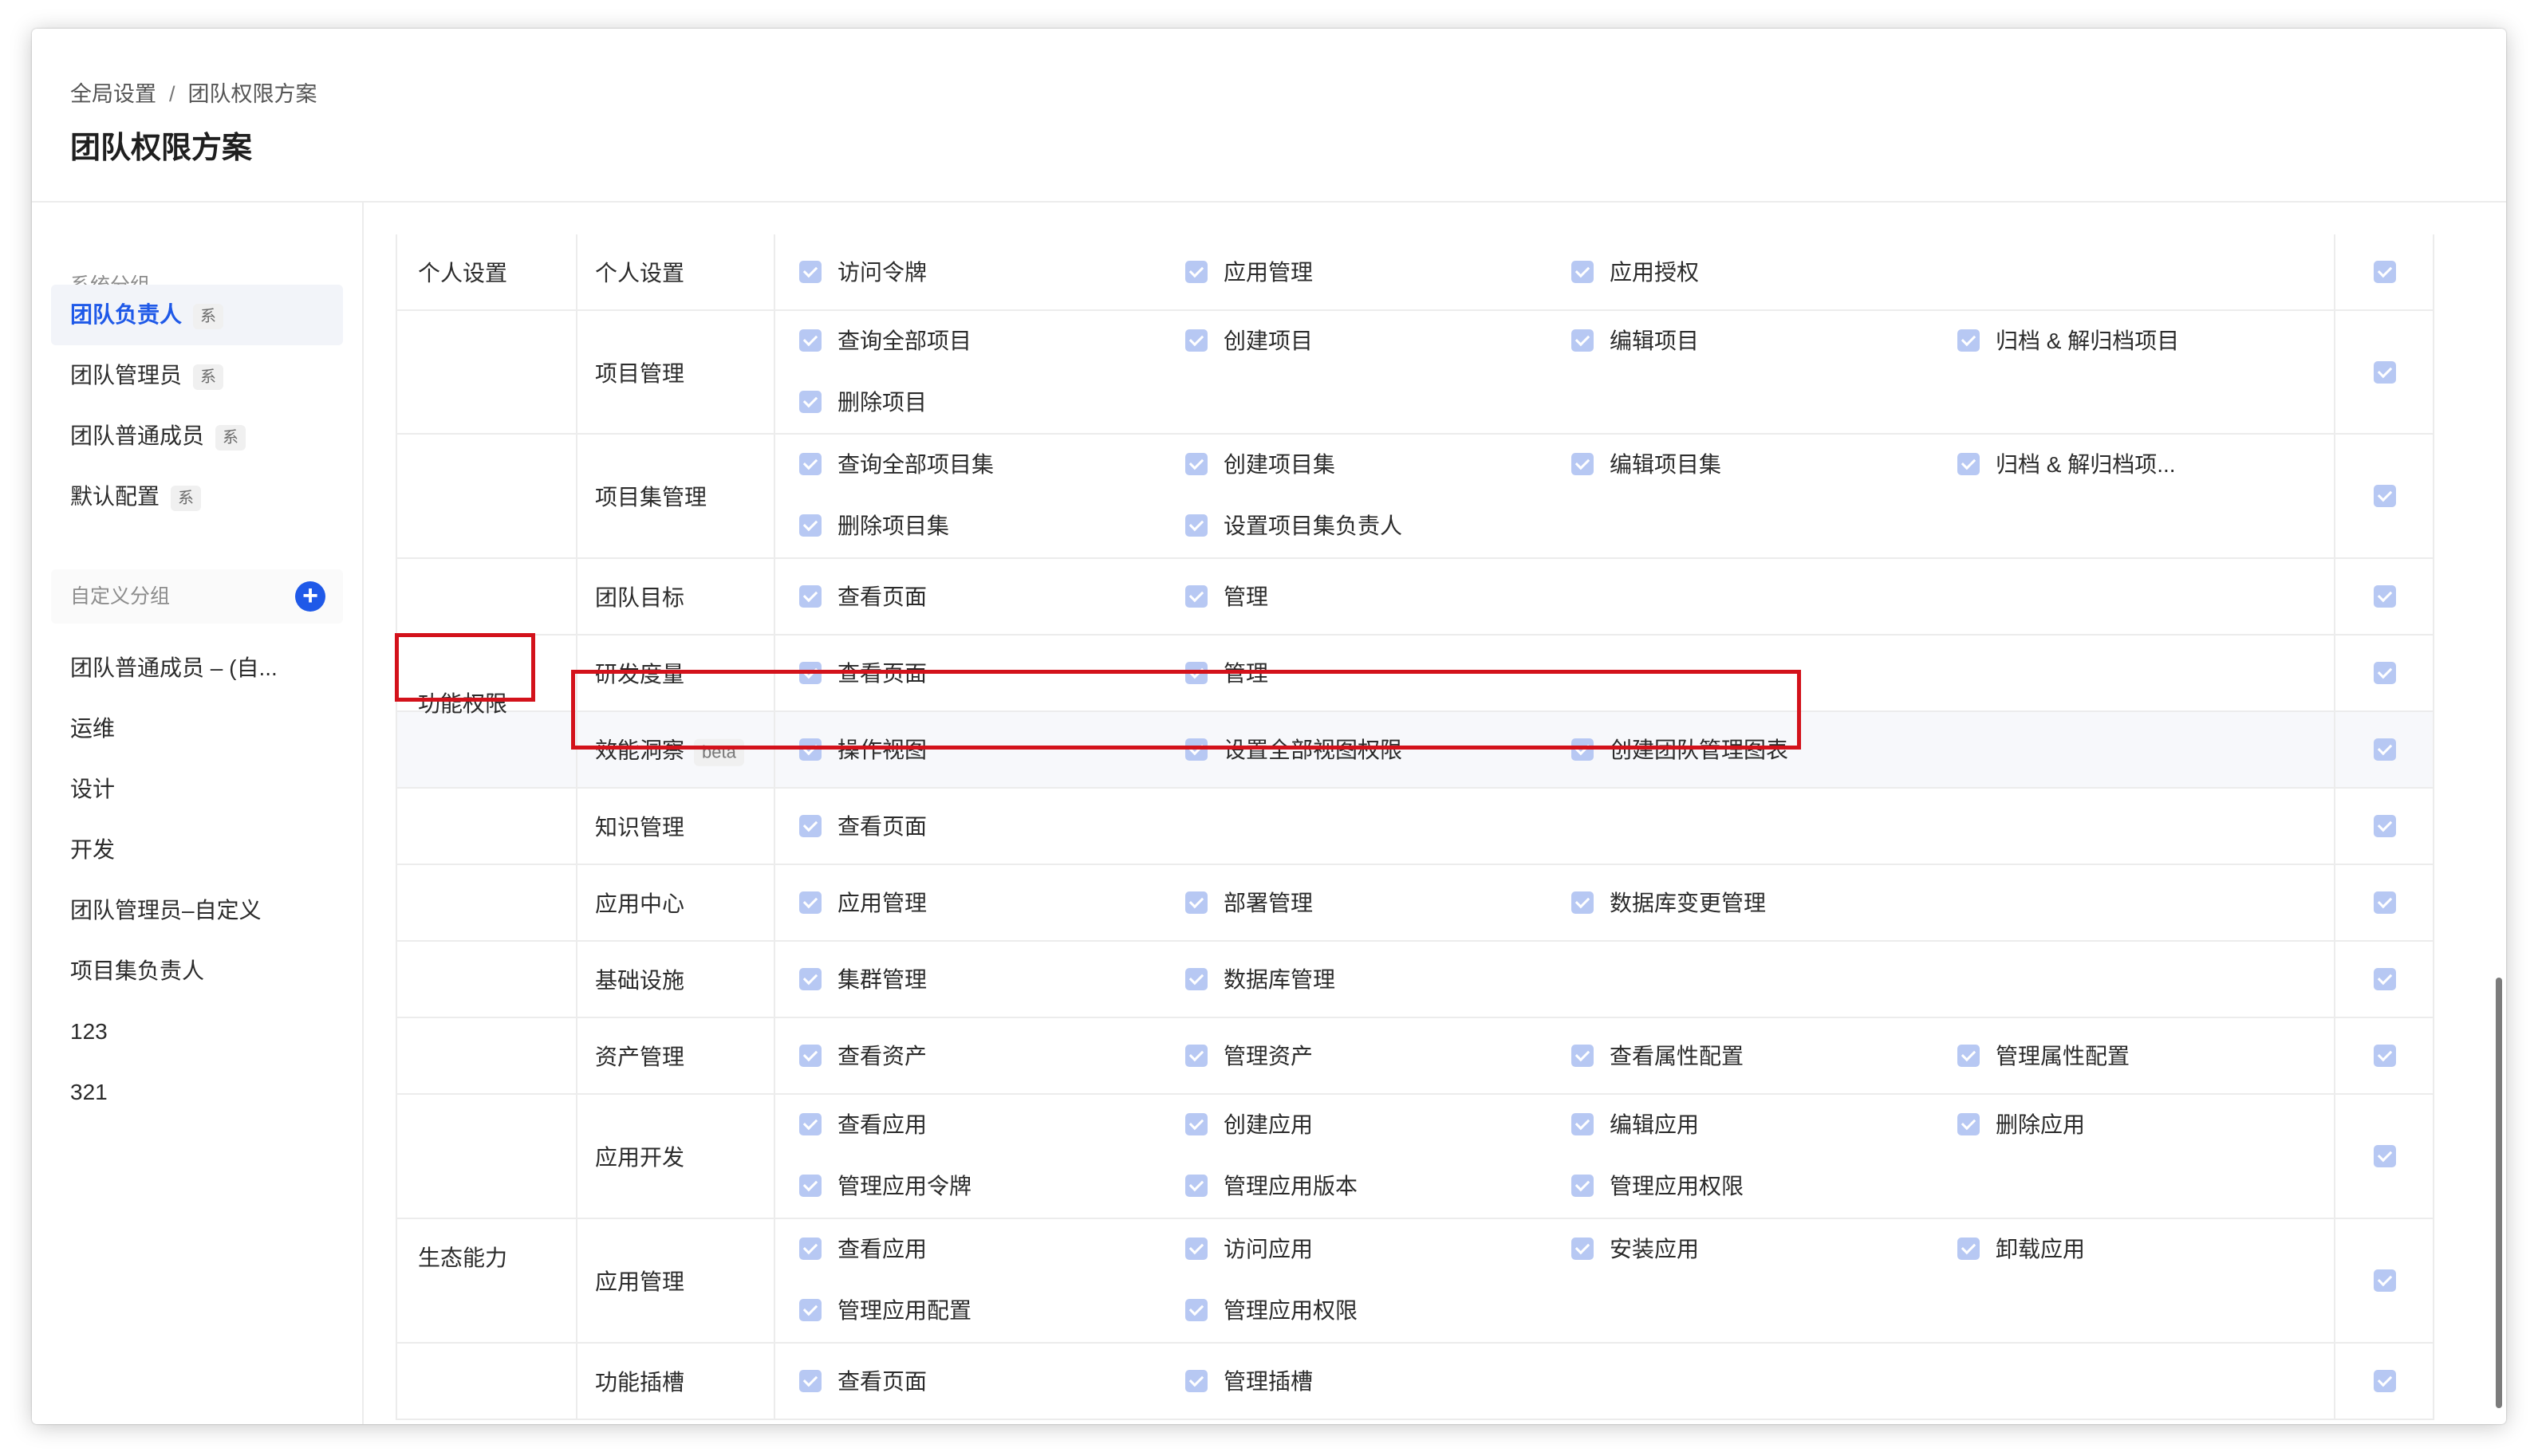 Image resolution: width=2538 pixels, height=1456 pixels. Describe the element at coordinates (197, 436) in the screenshot. I see `sidebar-item-system: 团队普通成员系` at that location.